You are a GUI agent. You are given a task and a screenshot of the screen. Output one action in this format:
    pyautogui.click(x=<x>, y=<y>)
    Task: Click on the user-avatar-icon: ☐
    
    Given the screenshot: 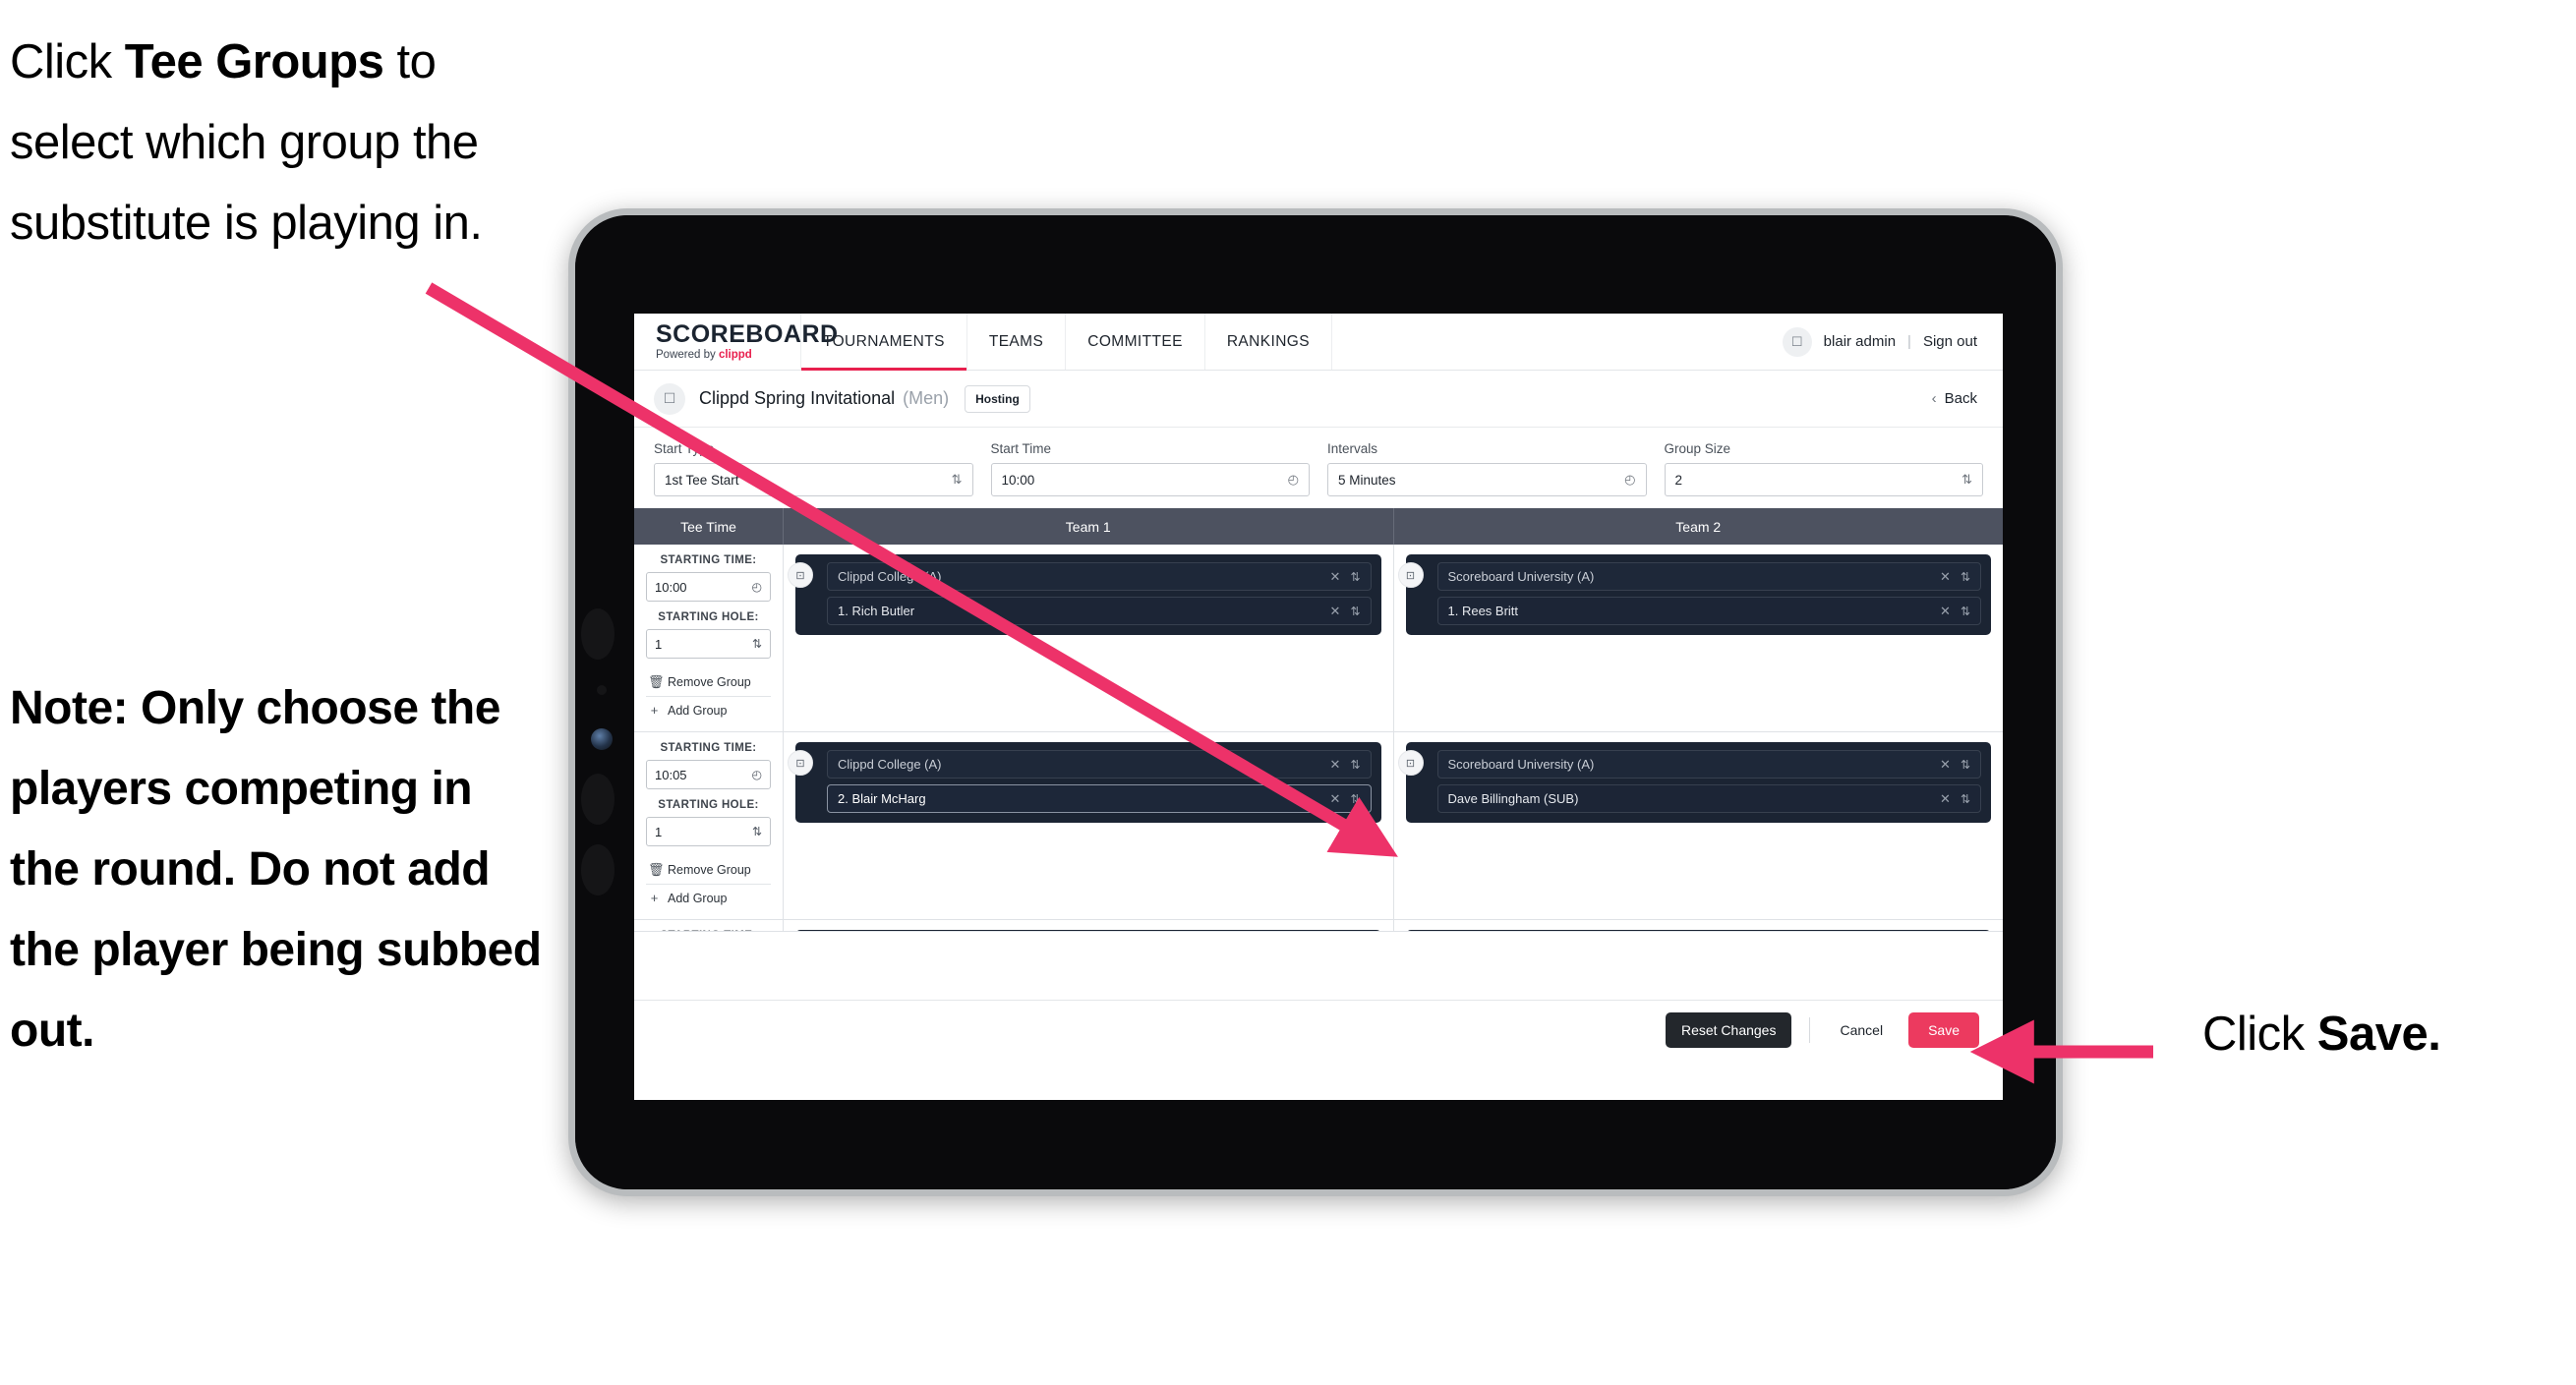 What is the action you would take?
    pyautogui.click(x=1797, y=342)
    